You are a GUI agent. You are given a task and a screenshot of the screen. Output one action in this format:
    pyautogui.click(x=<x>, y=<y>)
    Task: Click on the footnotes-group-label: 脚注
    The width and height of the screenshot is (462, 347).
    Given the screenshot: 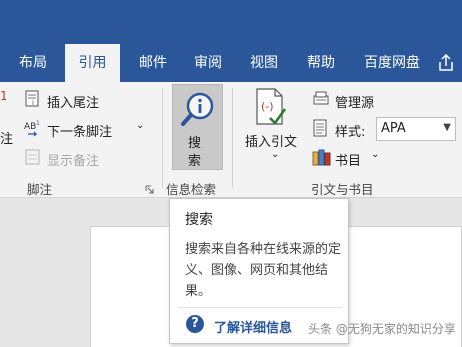 What is the action you would take?
    pyautogui.click(x=40, y=189)
    